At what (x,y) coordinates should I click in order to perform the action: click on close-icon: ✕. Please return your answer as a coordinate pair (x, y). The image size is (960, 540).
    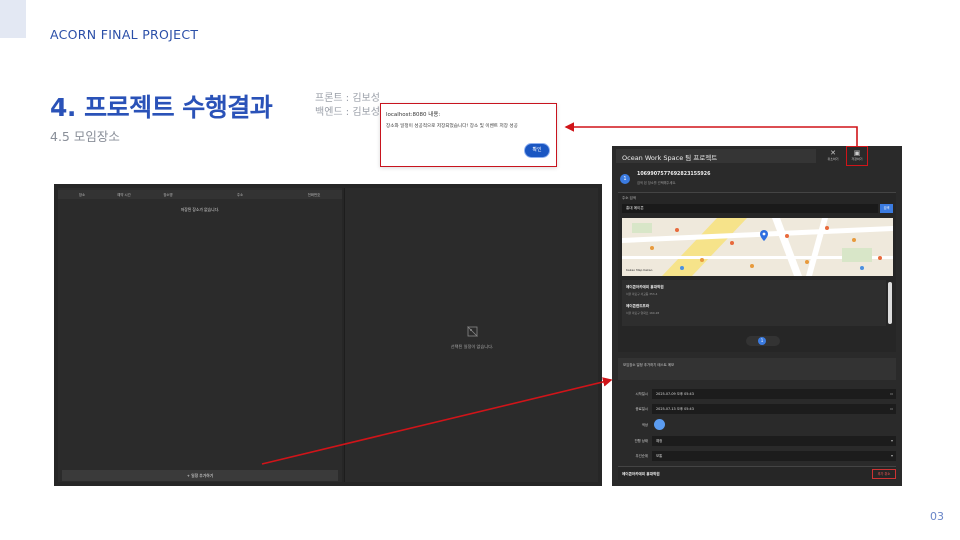
    Looking at the image, I should click on (833, 153).